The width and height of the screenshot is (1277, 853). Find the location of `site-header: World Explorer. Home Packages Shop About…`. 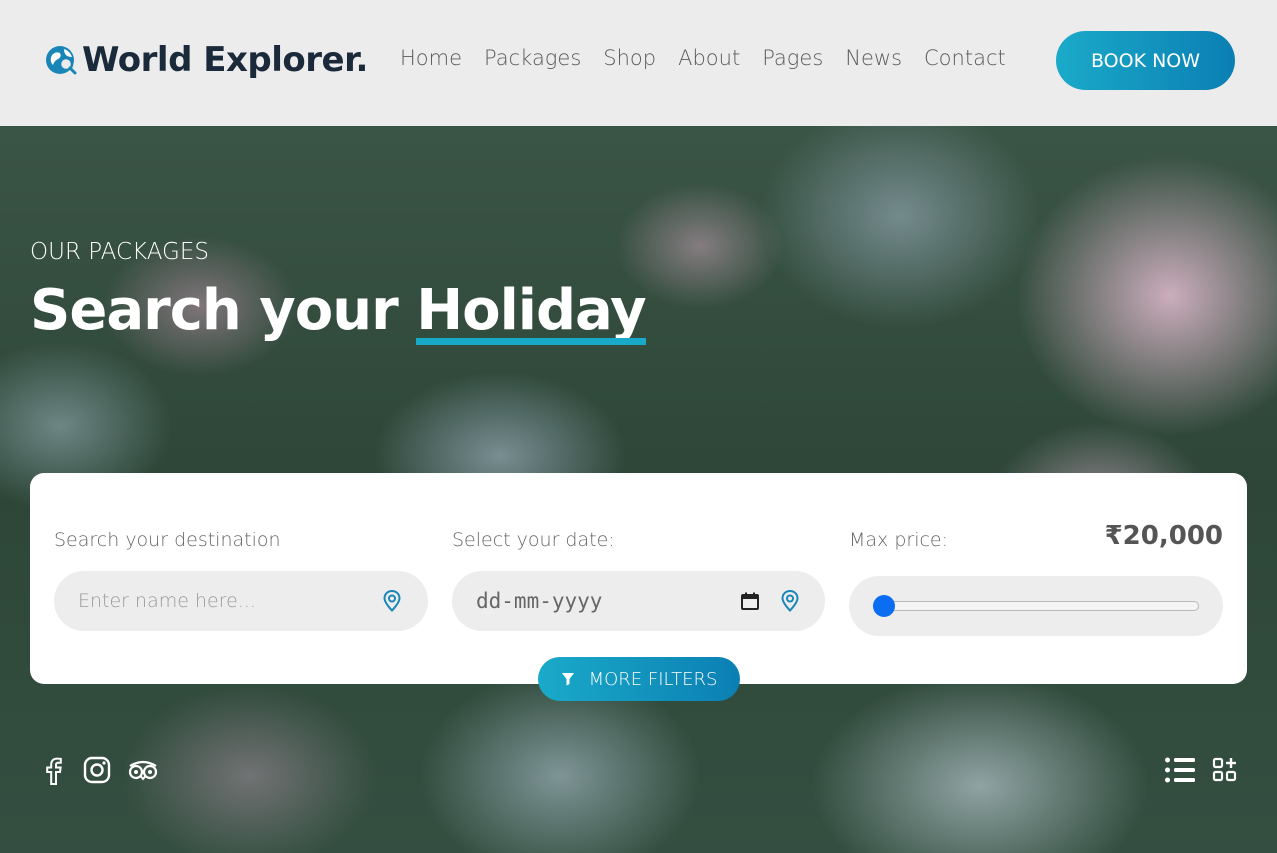

site-header: World Explorer. Home Packages Shop About… is located at coordinates (638, 63).